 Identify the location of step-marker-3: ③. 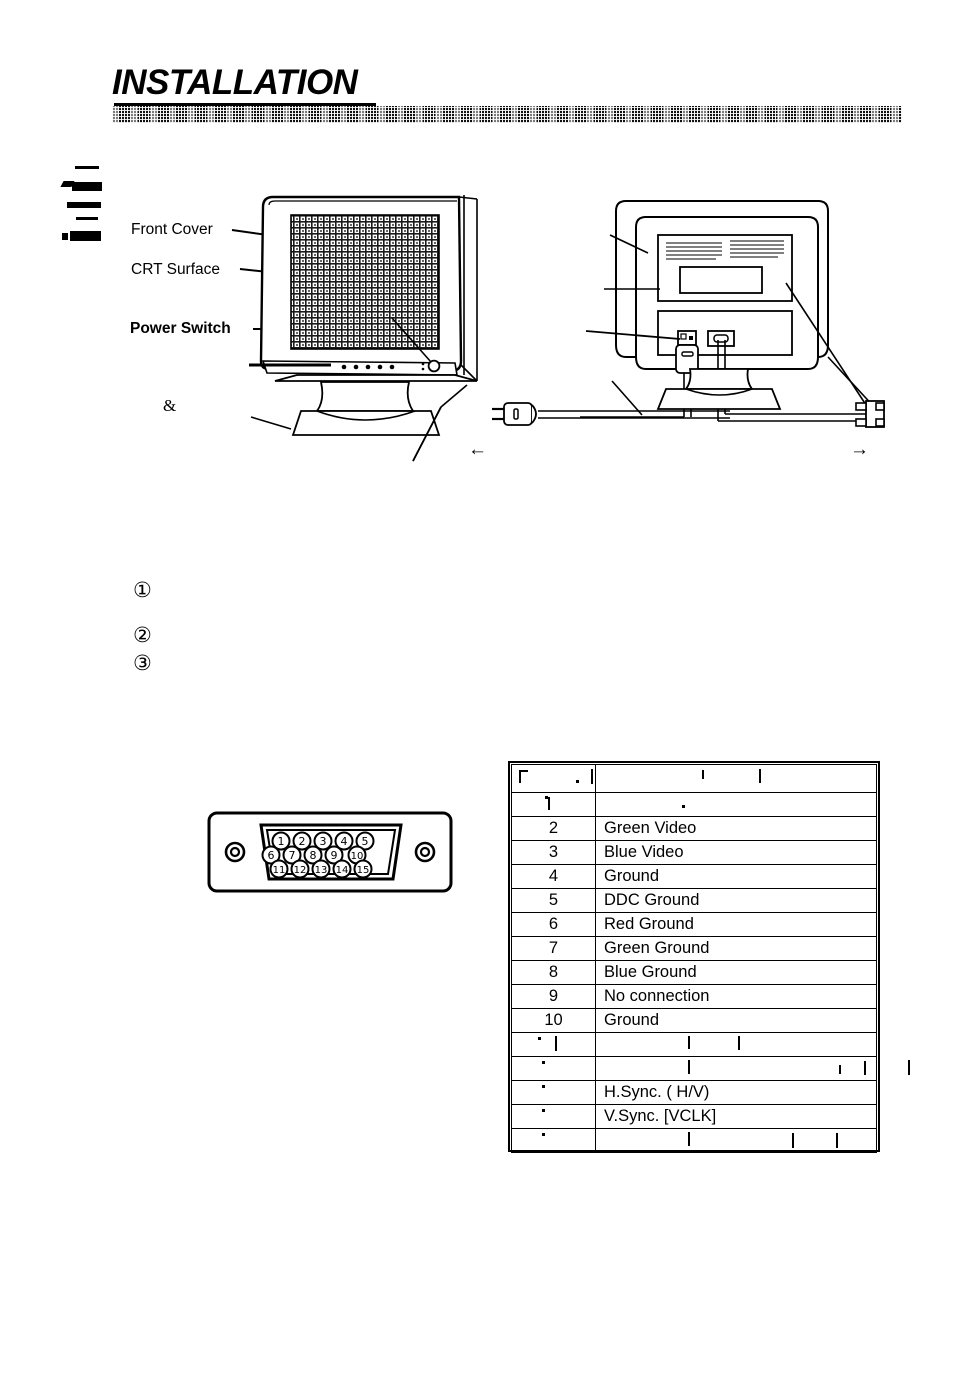
(142, 663).